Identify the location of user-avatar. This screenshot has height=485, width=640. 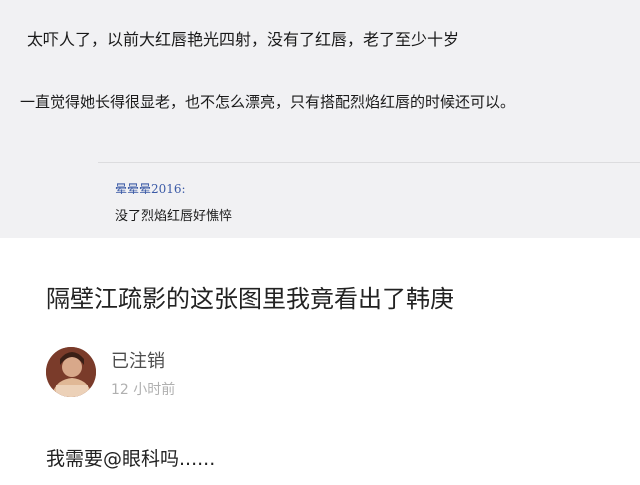
(71, 372).